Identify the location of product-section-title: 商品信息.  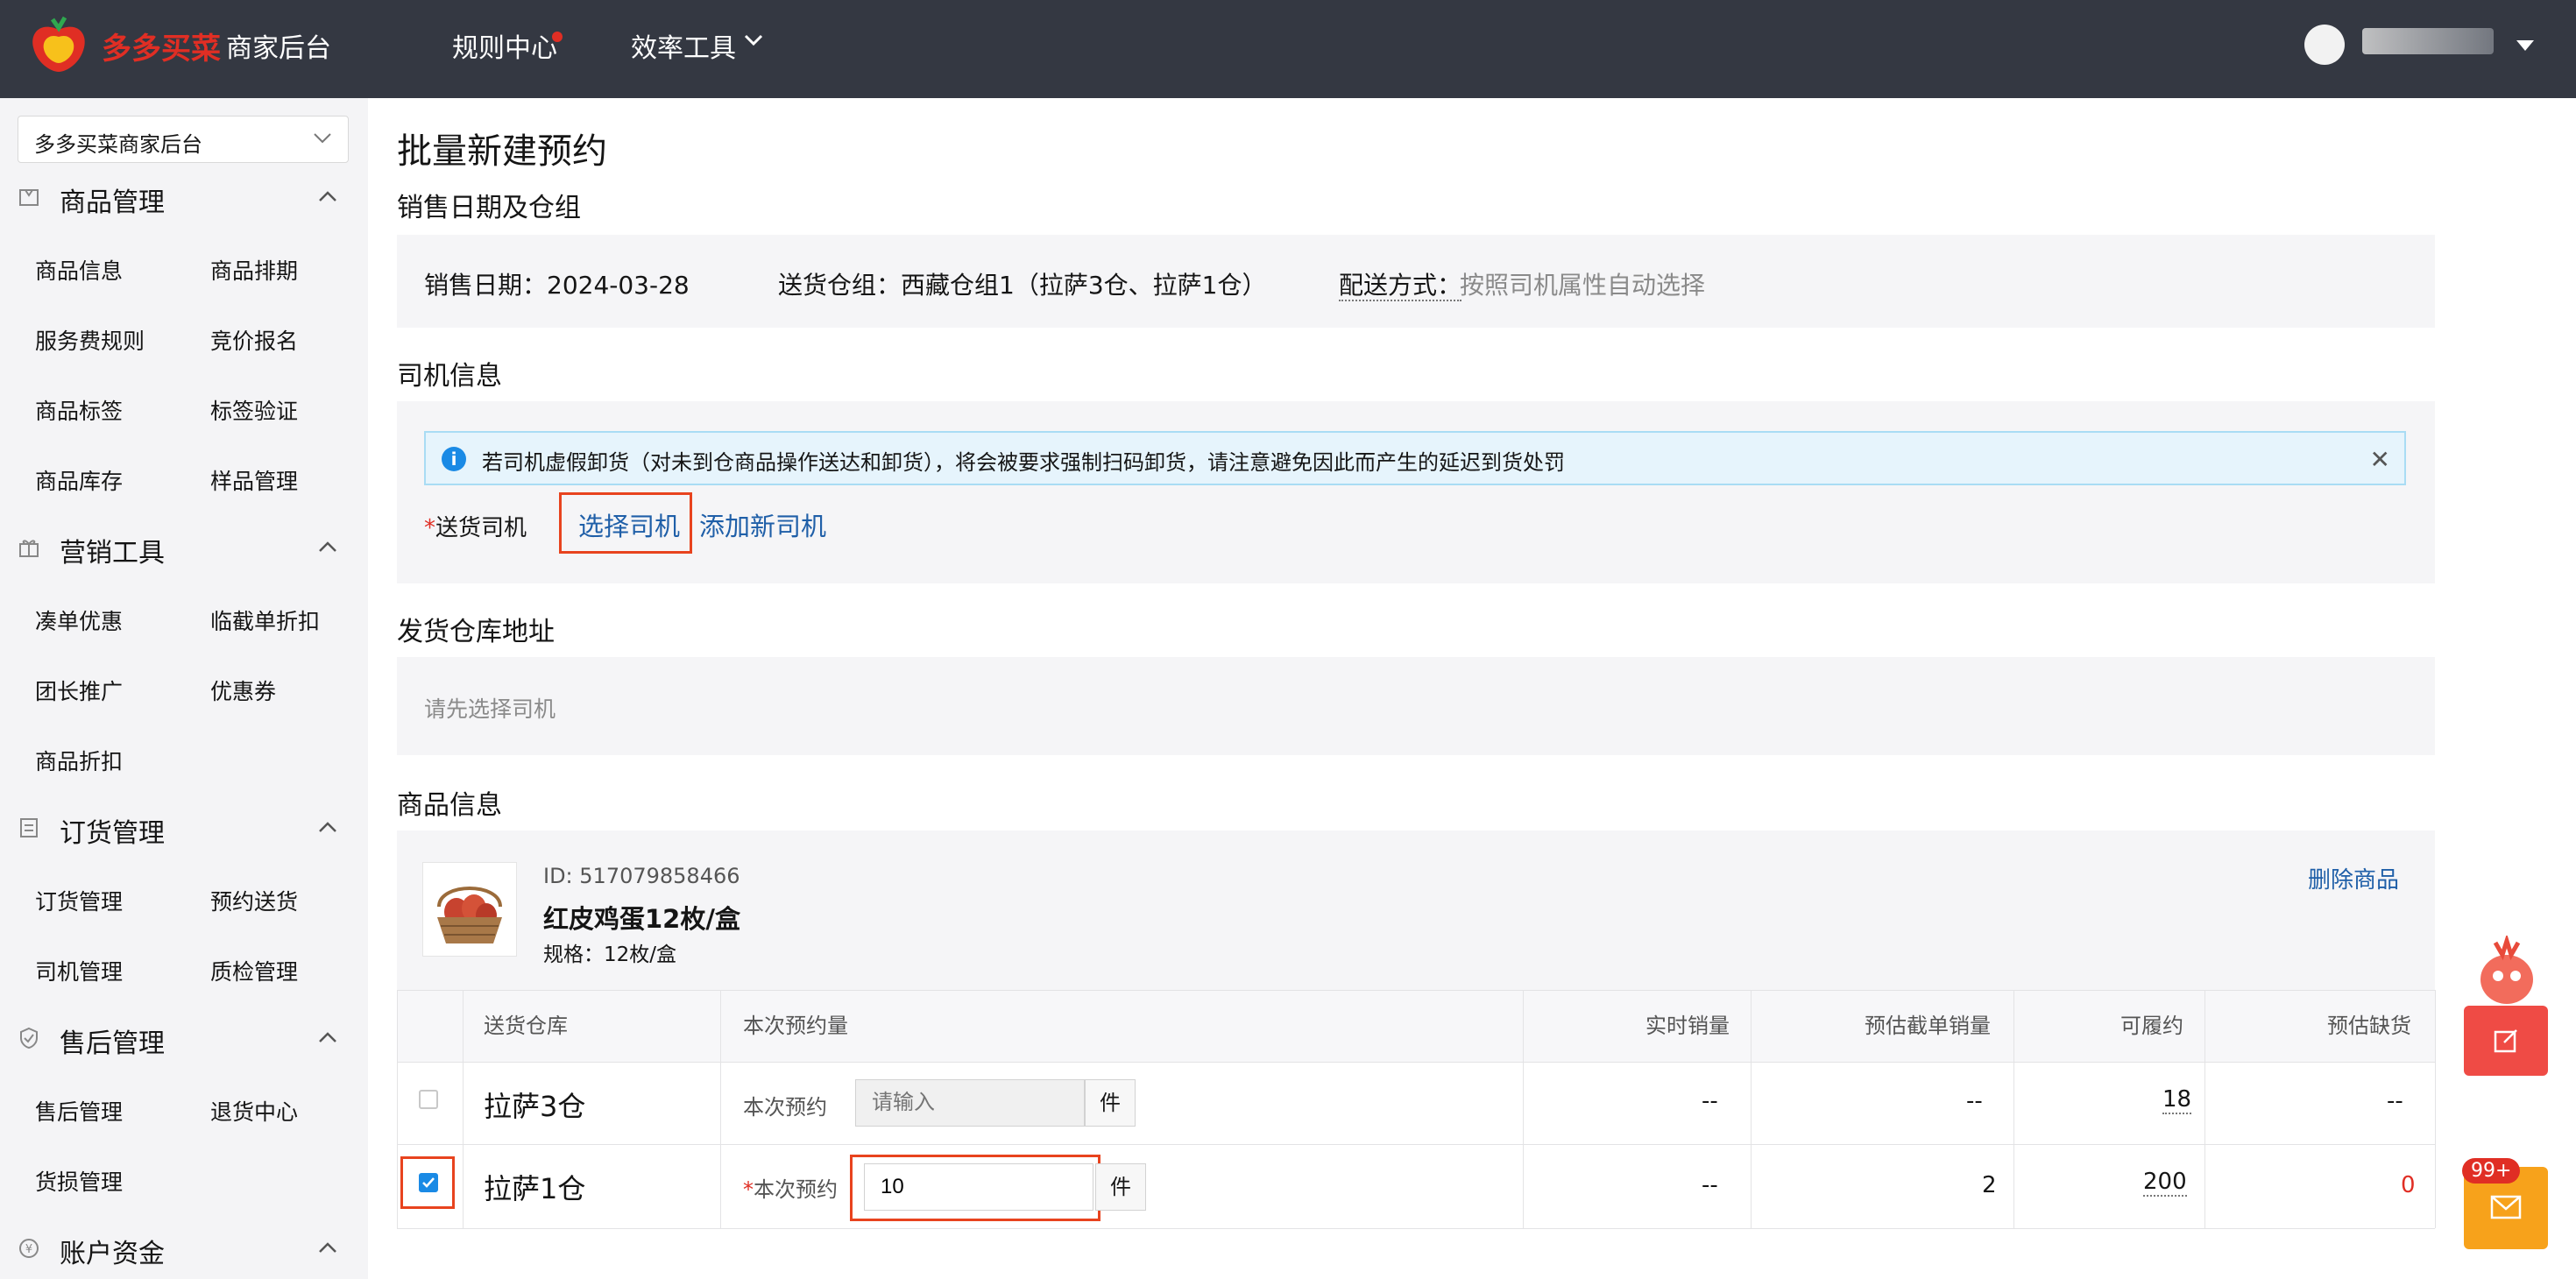
(449, 805).